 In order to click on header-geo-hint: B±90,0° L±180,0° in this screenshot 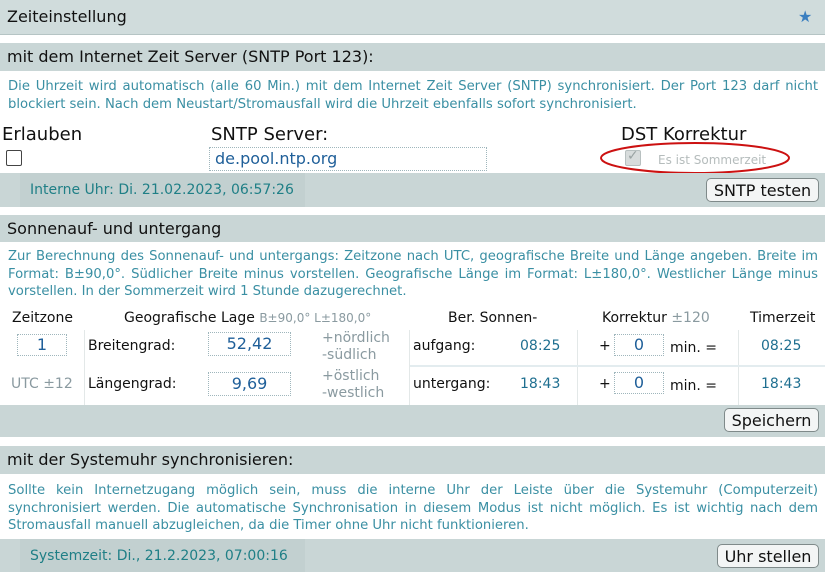, I will do `click(315, 318)`.